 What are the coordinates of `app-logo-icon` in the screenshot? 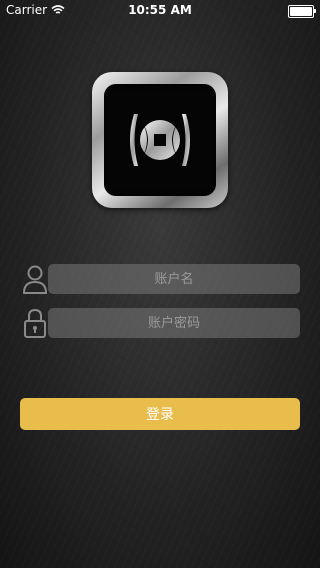 It's located at (160, 140).